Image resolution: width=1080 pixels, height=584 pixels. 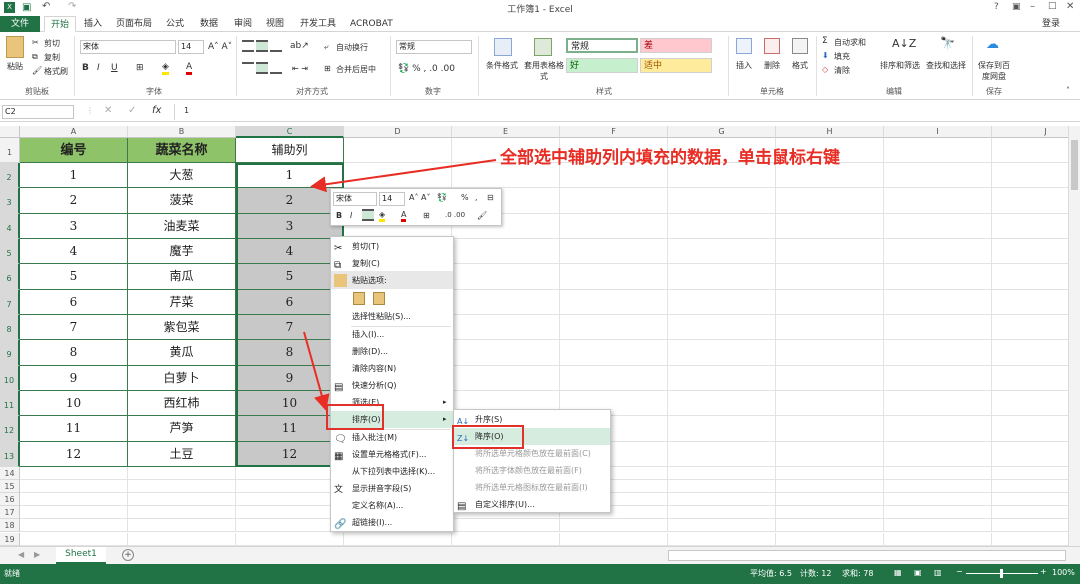 I want to click on mini-italic-icon: I, so click(x=351, y=215).